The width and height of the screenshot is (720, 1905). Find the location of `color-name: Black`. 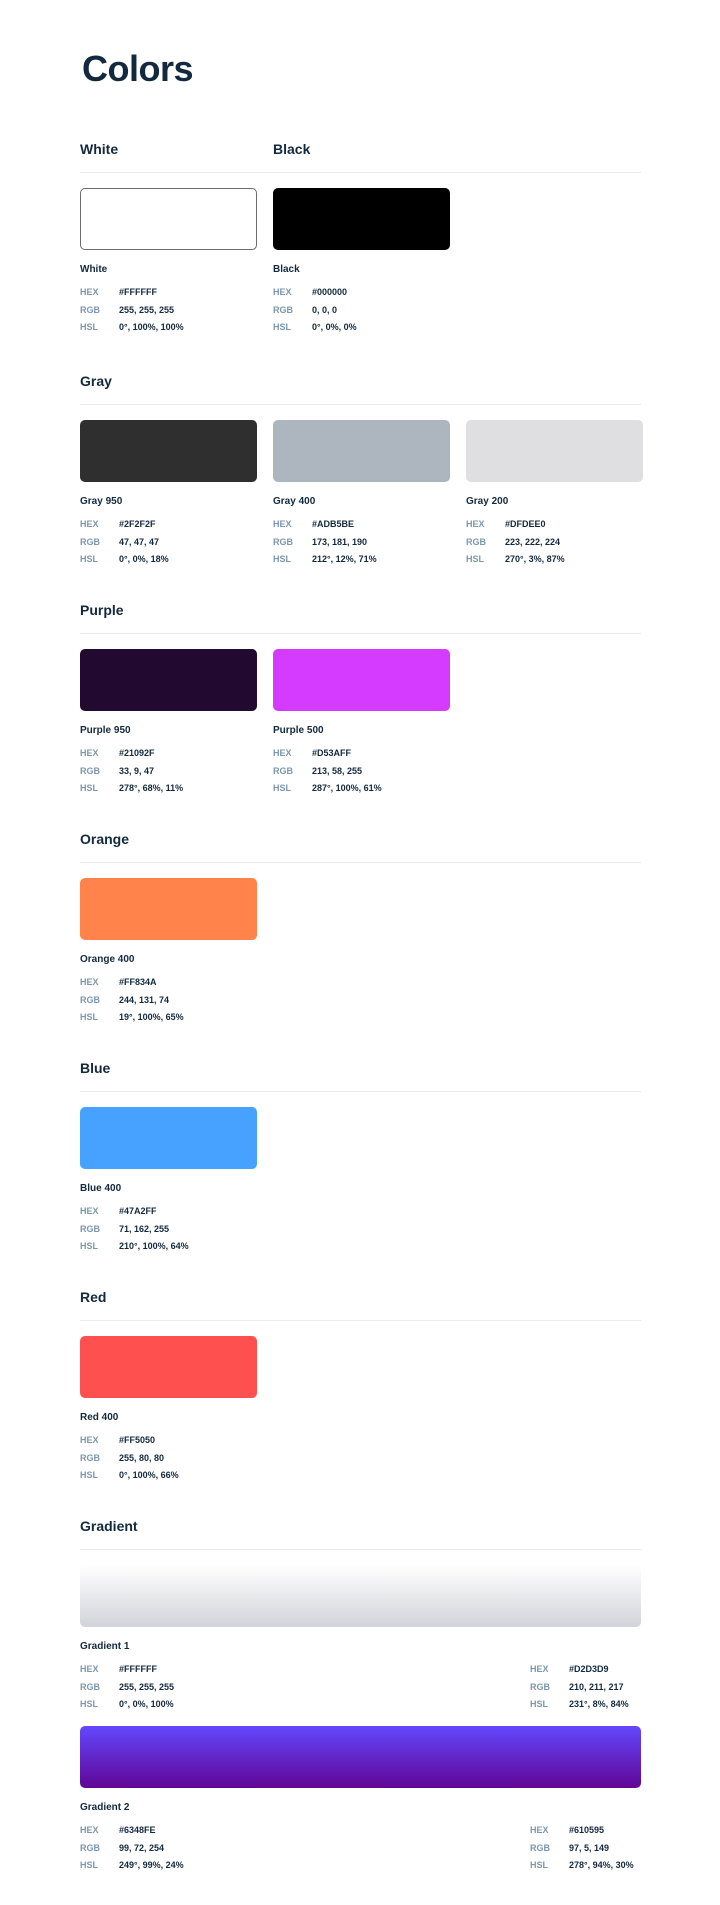

color-name: Black is located at coordinates (286, 269).